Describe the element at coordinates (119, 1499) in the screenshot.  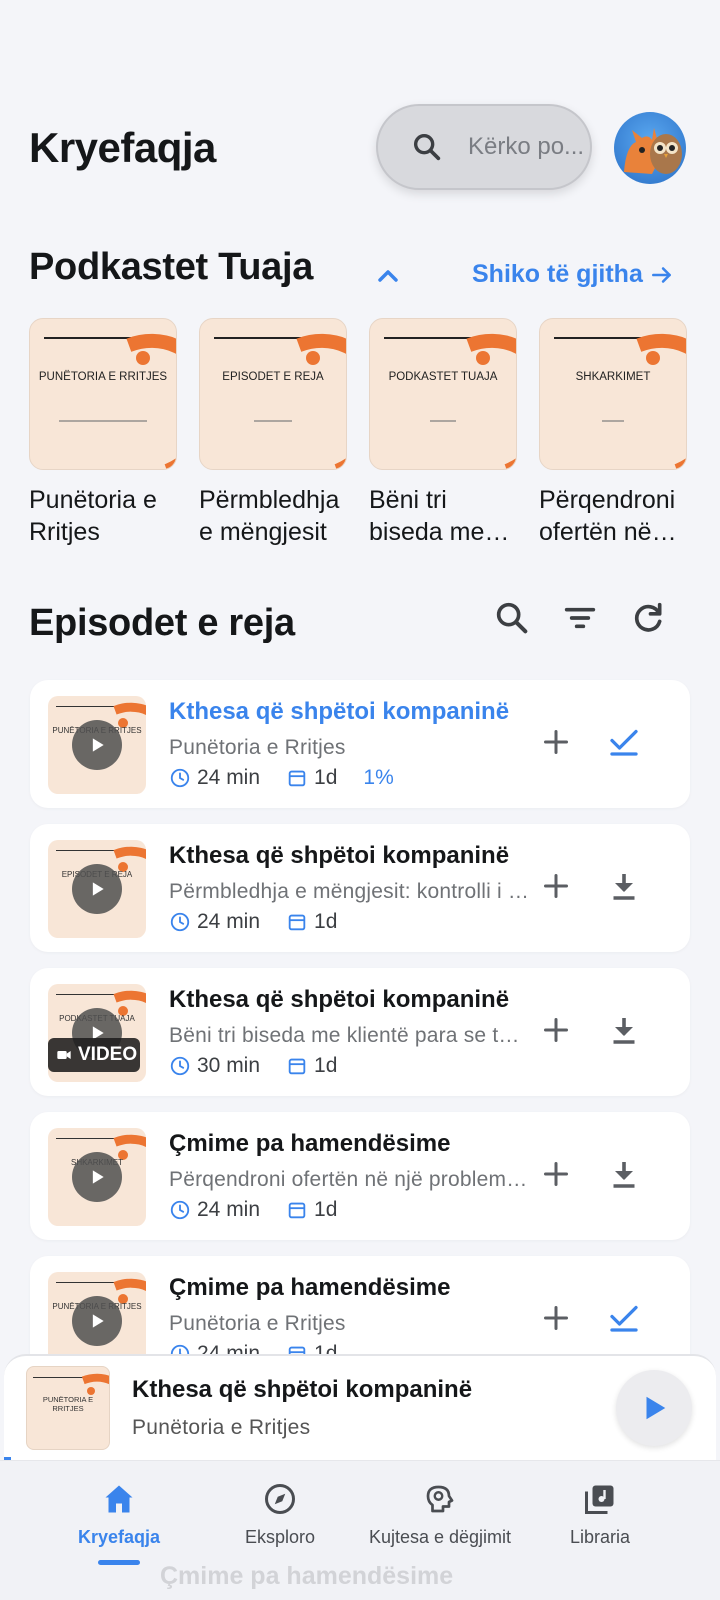
I see `home-icon` at that location.